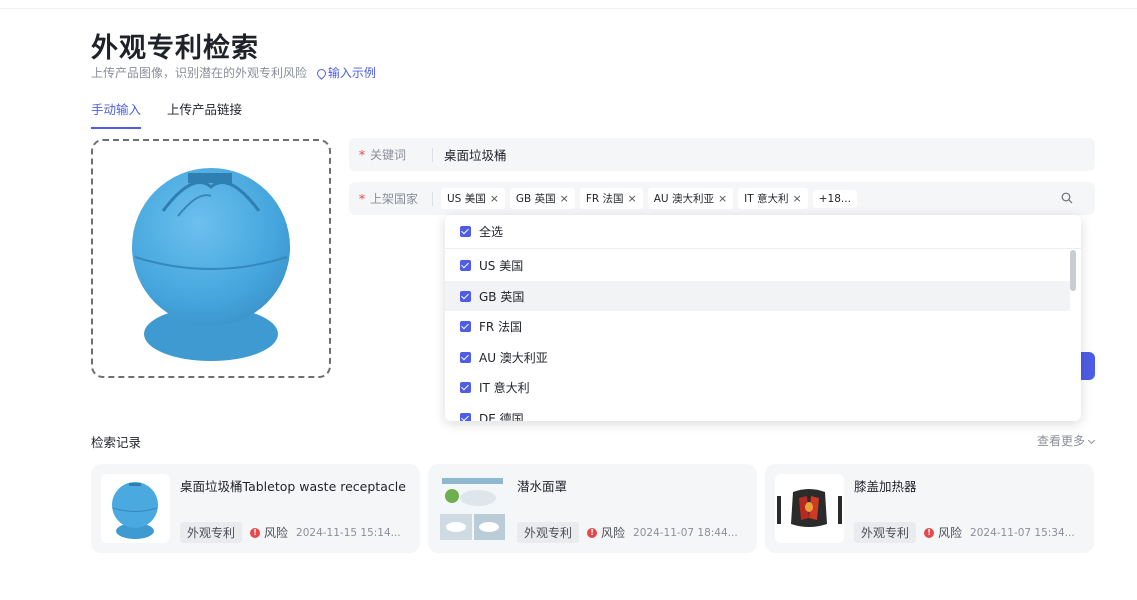 This screenshot has height=600, width=1137. I want to click on product-image, so click(211, 264).